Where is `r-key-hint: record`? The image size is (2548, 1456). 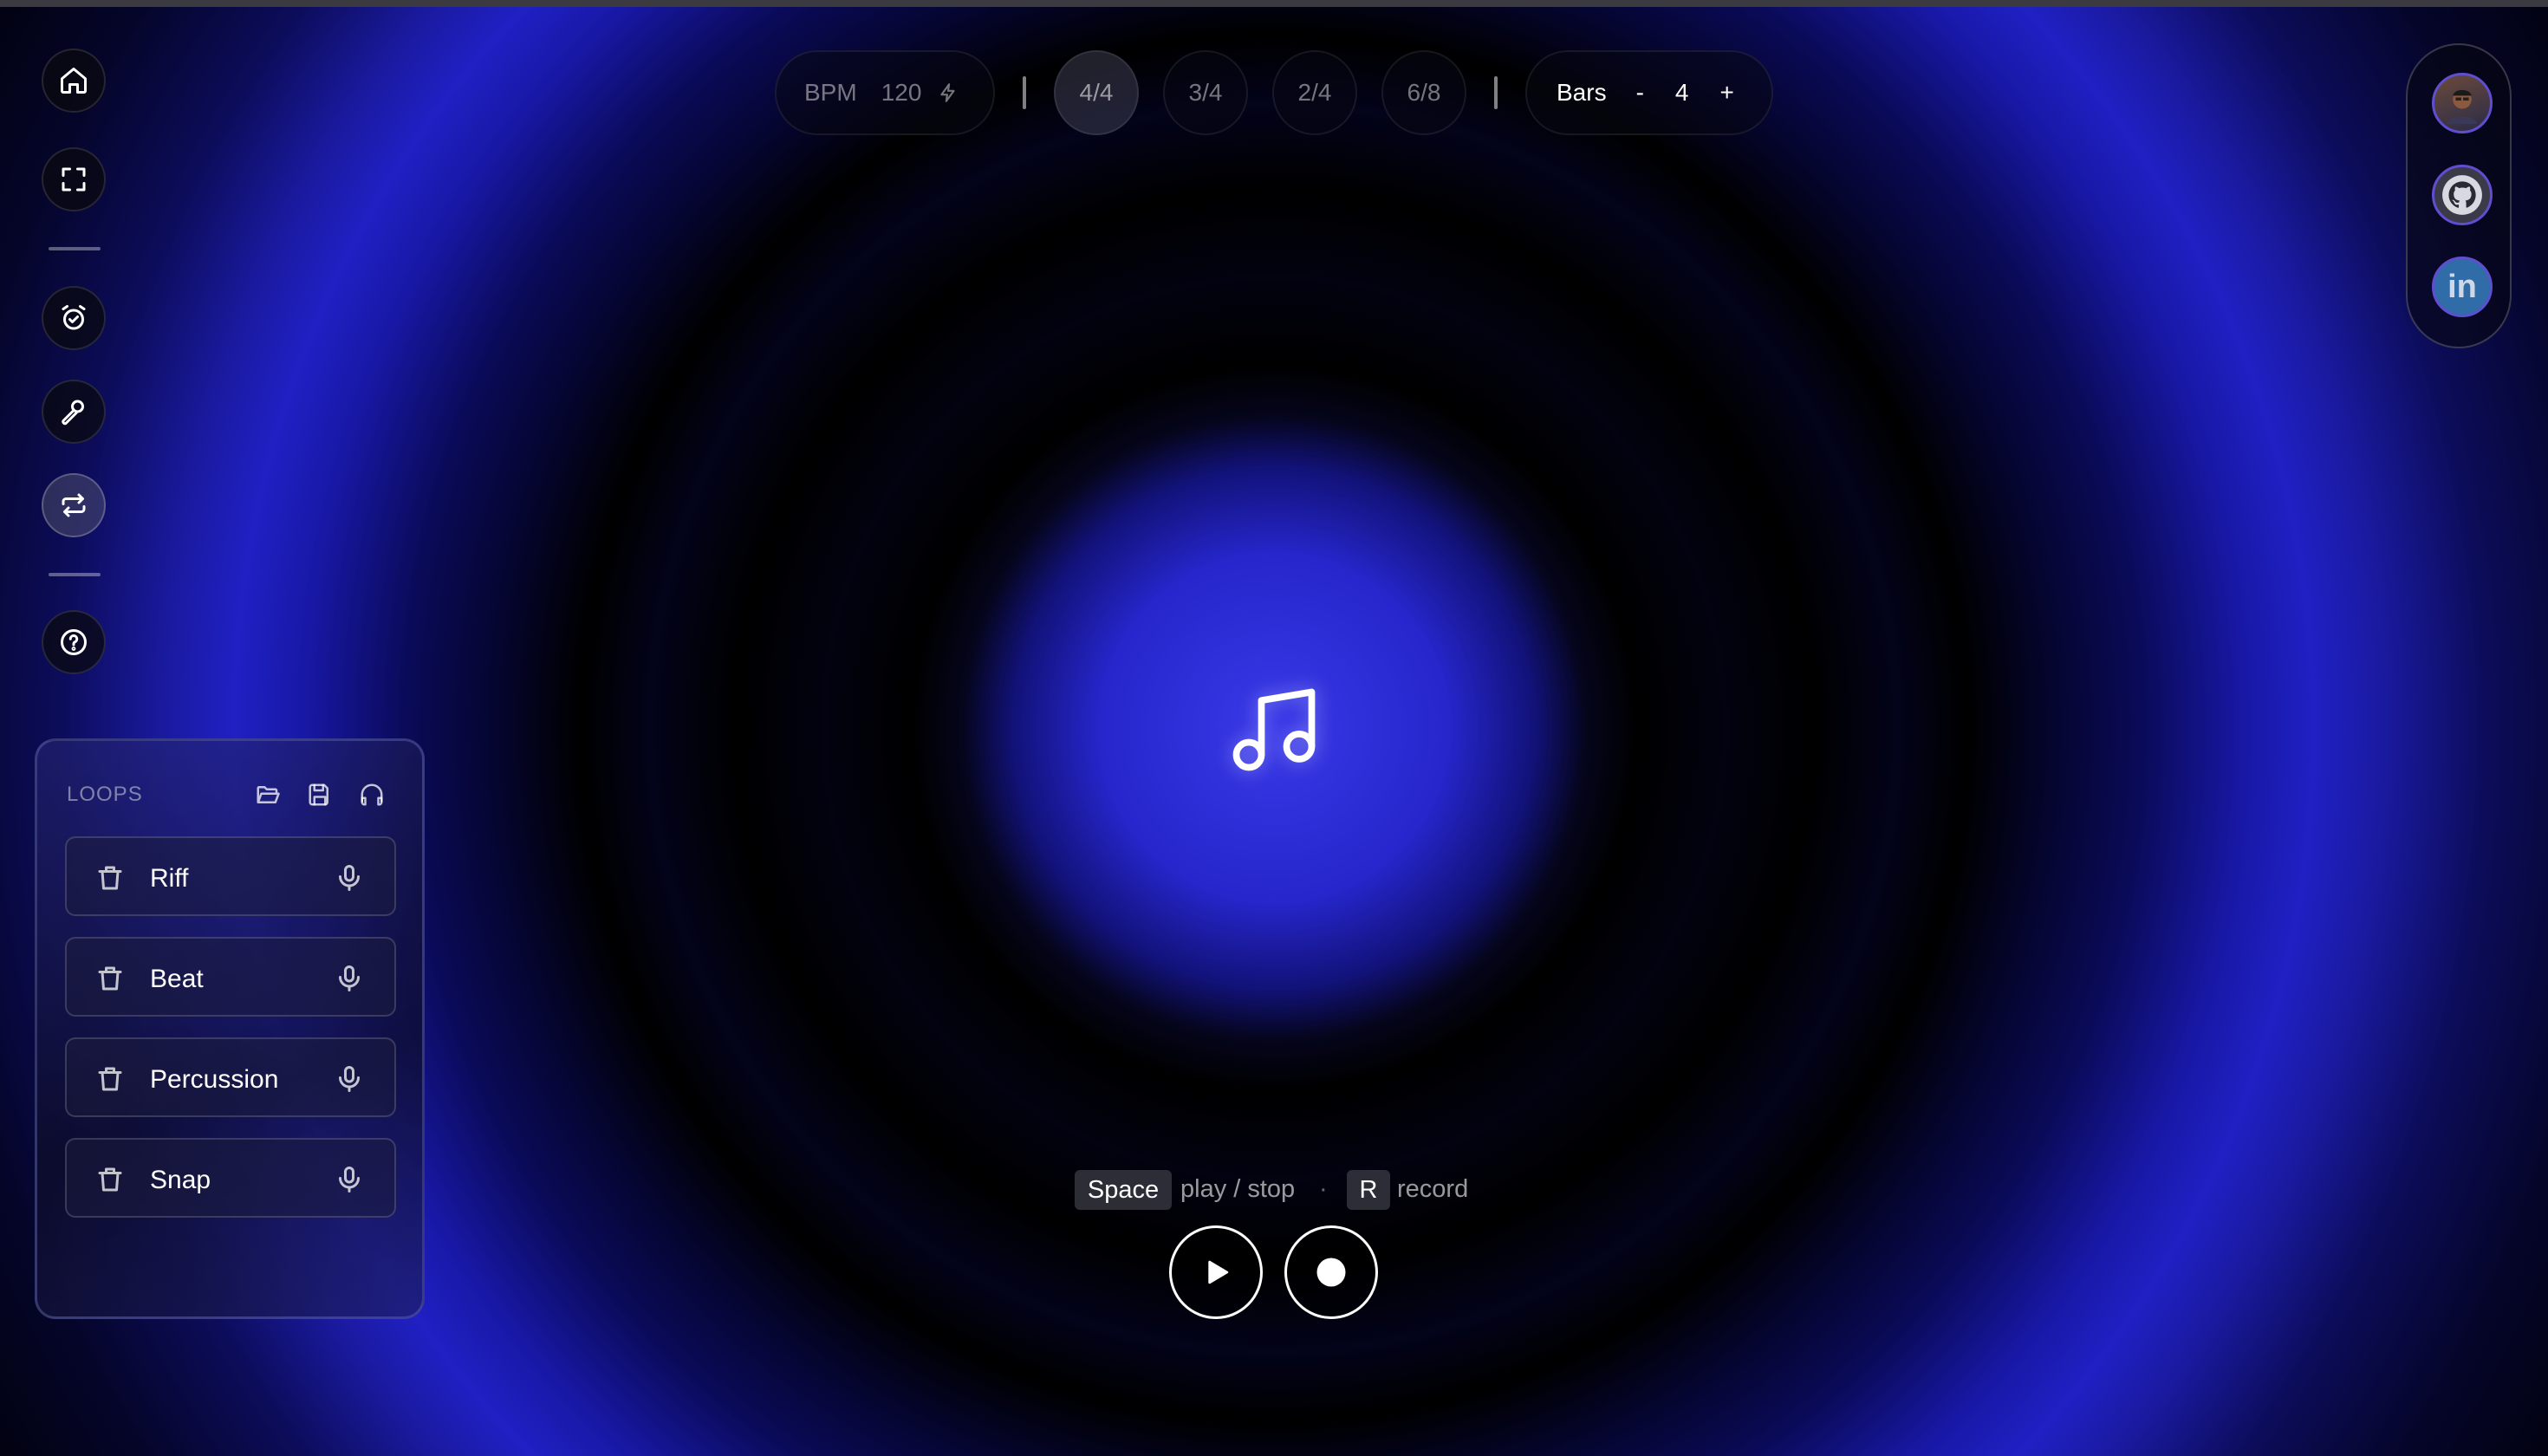 r-key-hint: record is located at coordinates (1433, 1189).